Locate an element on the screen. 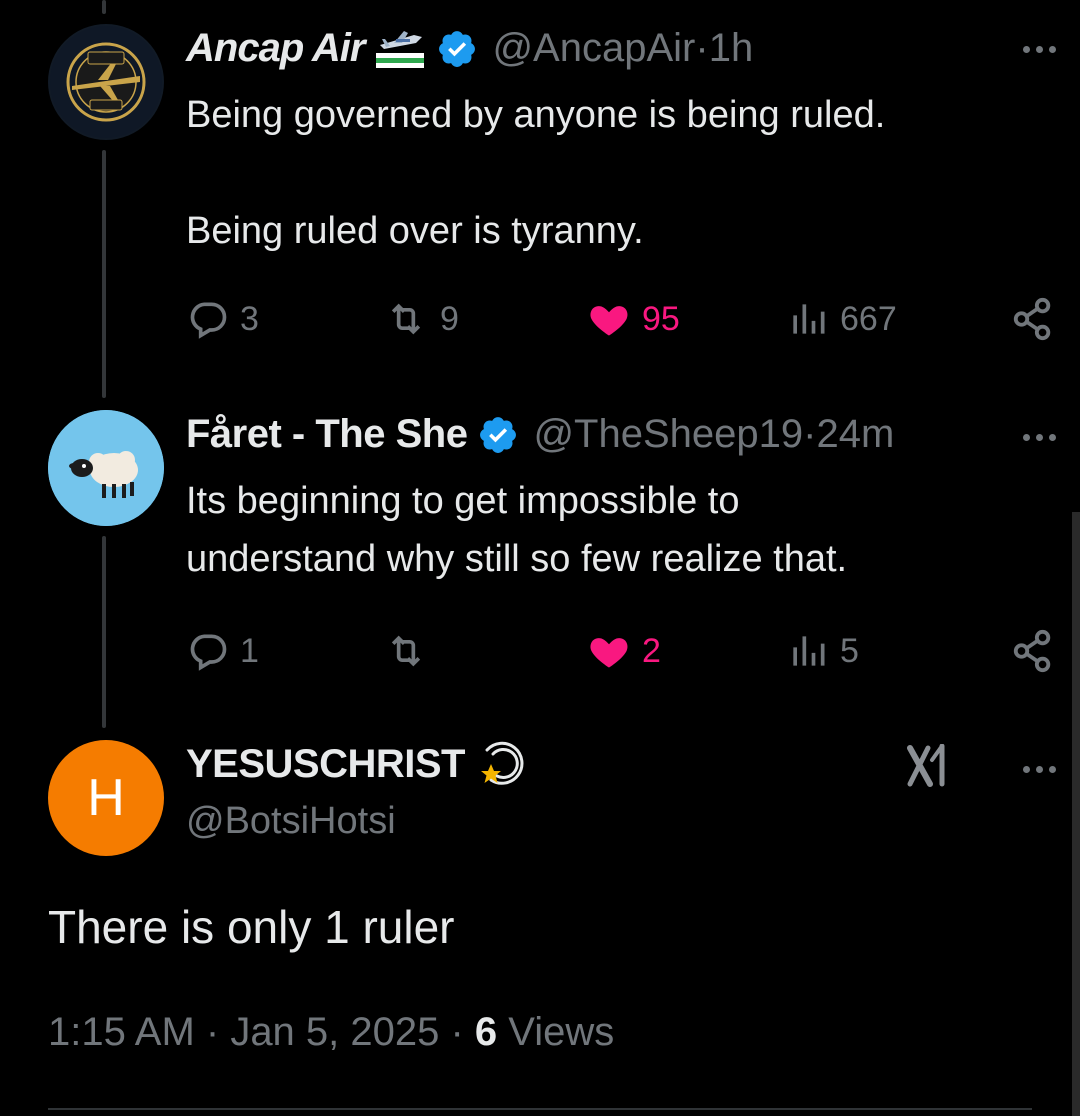  repost-count: 9 is located at coordinates (449, 318).